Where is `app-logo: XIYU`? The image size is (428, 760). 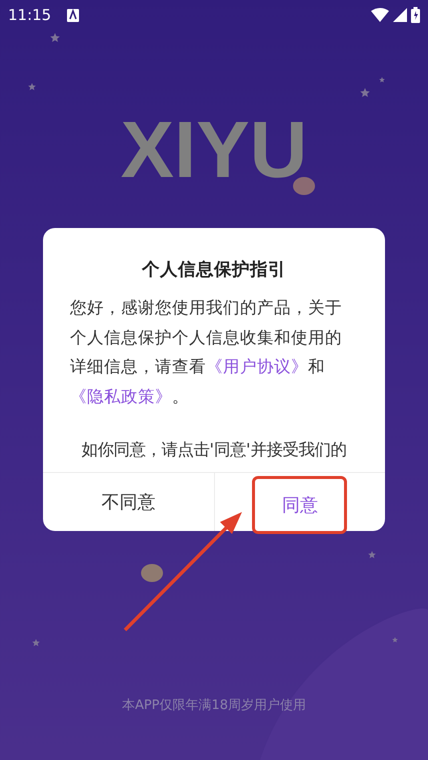
app-logo: XIYU is located at coordinates (214, 150).